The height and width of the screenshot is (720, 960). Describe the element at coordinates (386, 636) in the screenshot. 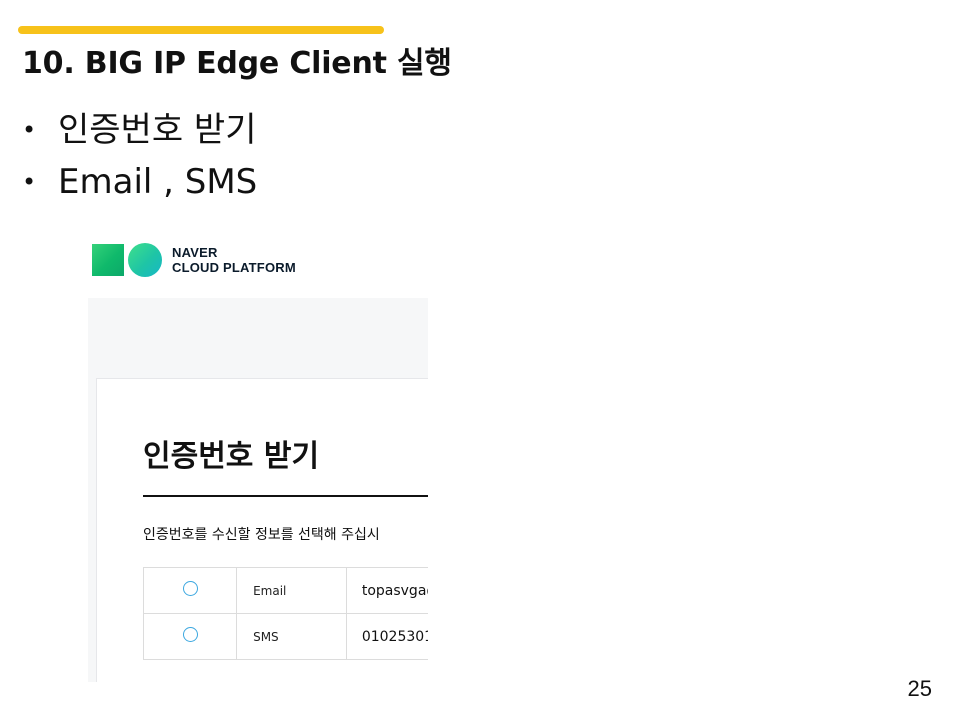

I see `method-value: 010253019` at that location.